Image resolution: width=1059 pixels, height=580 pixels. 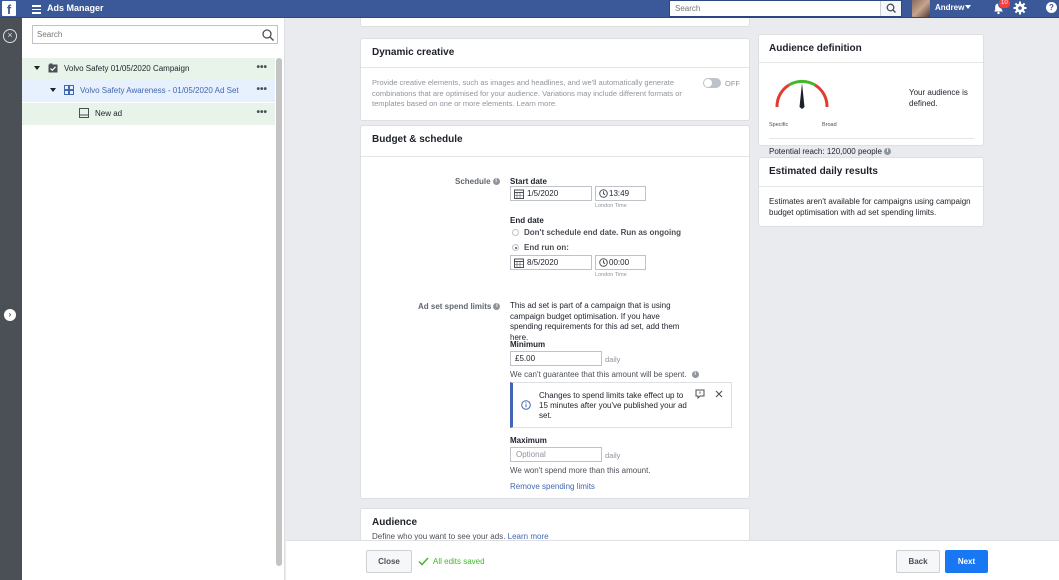 What do you see at coordinates (1004, 4) in the screenshot?
I see `notification-badge: 10` at bounding box center [1004, 4].